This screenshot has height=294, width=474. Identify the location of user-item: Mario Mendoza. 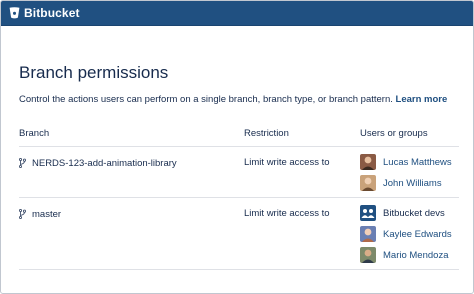
(409, 255).